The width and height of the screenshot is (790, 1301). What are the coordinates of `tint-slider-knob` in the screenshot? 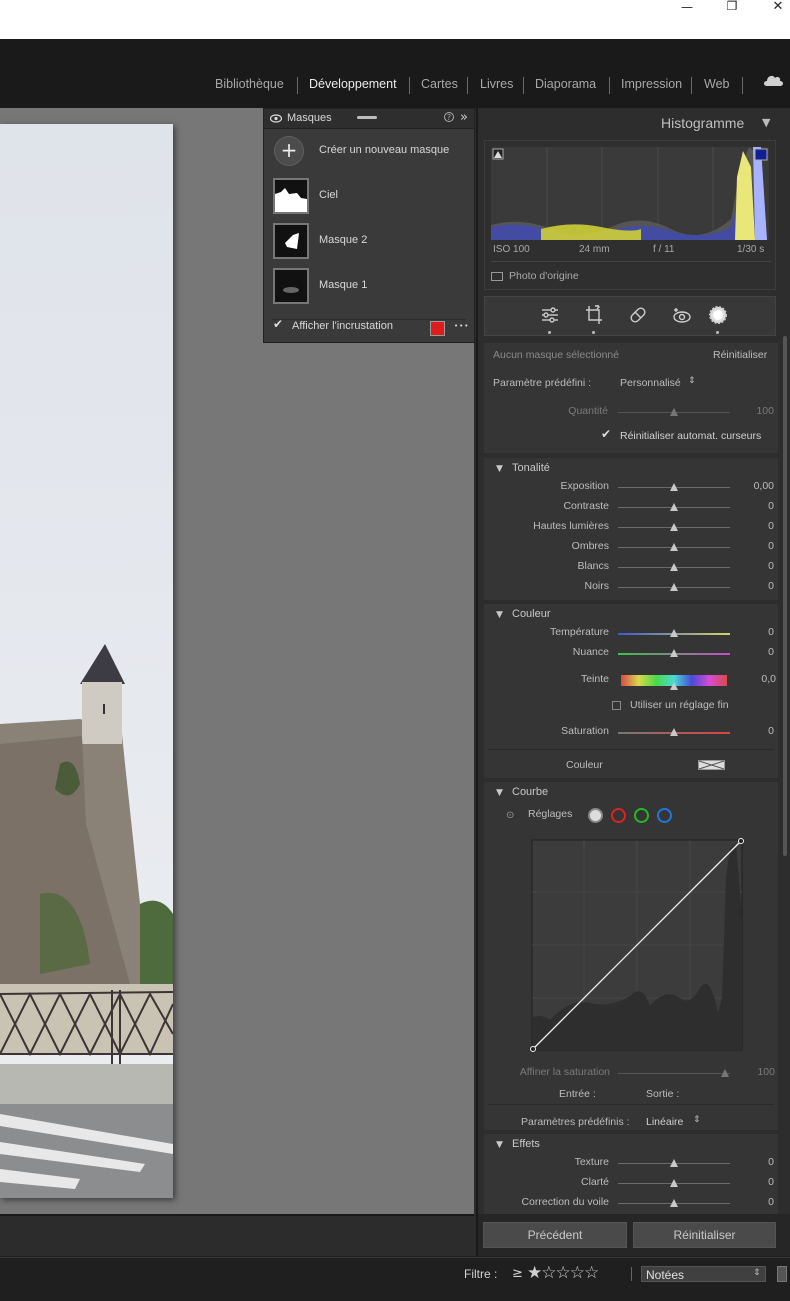 It's located at (674, 653).